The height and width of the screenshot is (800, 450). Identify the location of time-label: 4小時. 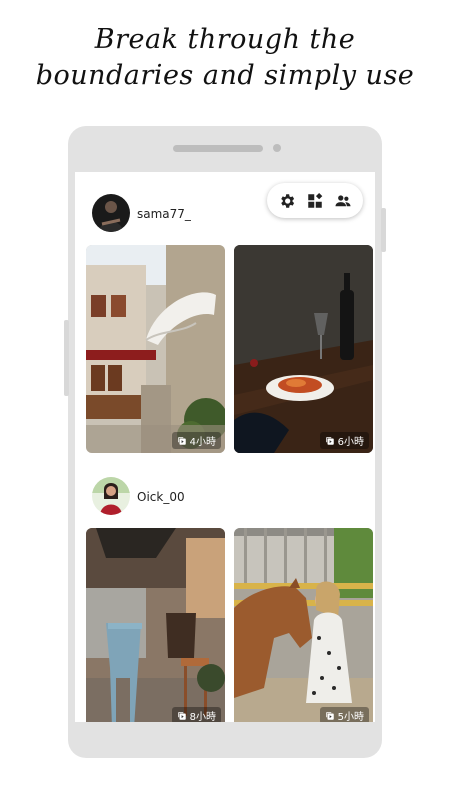
(202, 442).